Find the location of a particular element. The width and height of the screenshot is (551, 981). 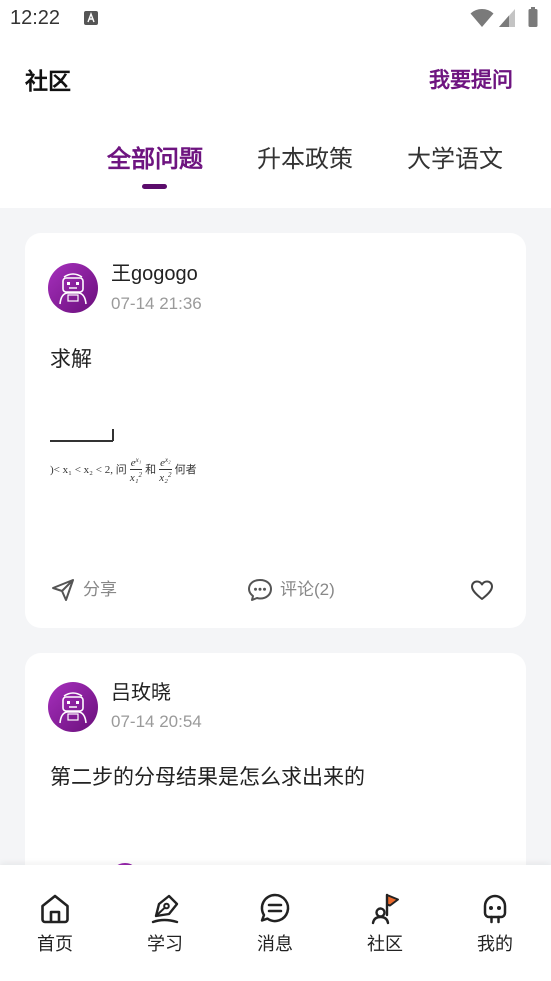

math-term: x₂ is located at coordinates (163, 477).